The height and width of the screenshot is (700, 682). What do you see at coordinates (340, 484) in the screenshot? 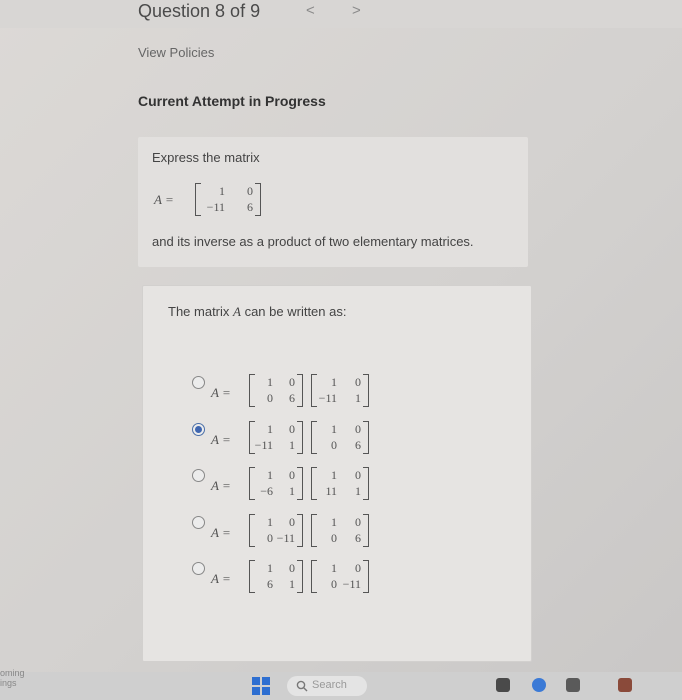
I see `option-3-second-matrix: 1 0 11 1` at bounding box center [340, 484].